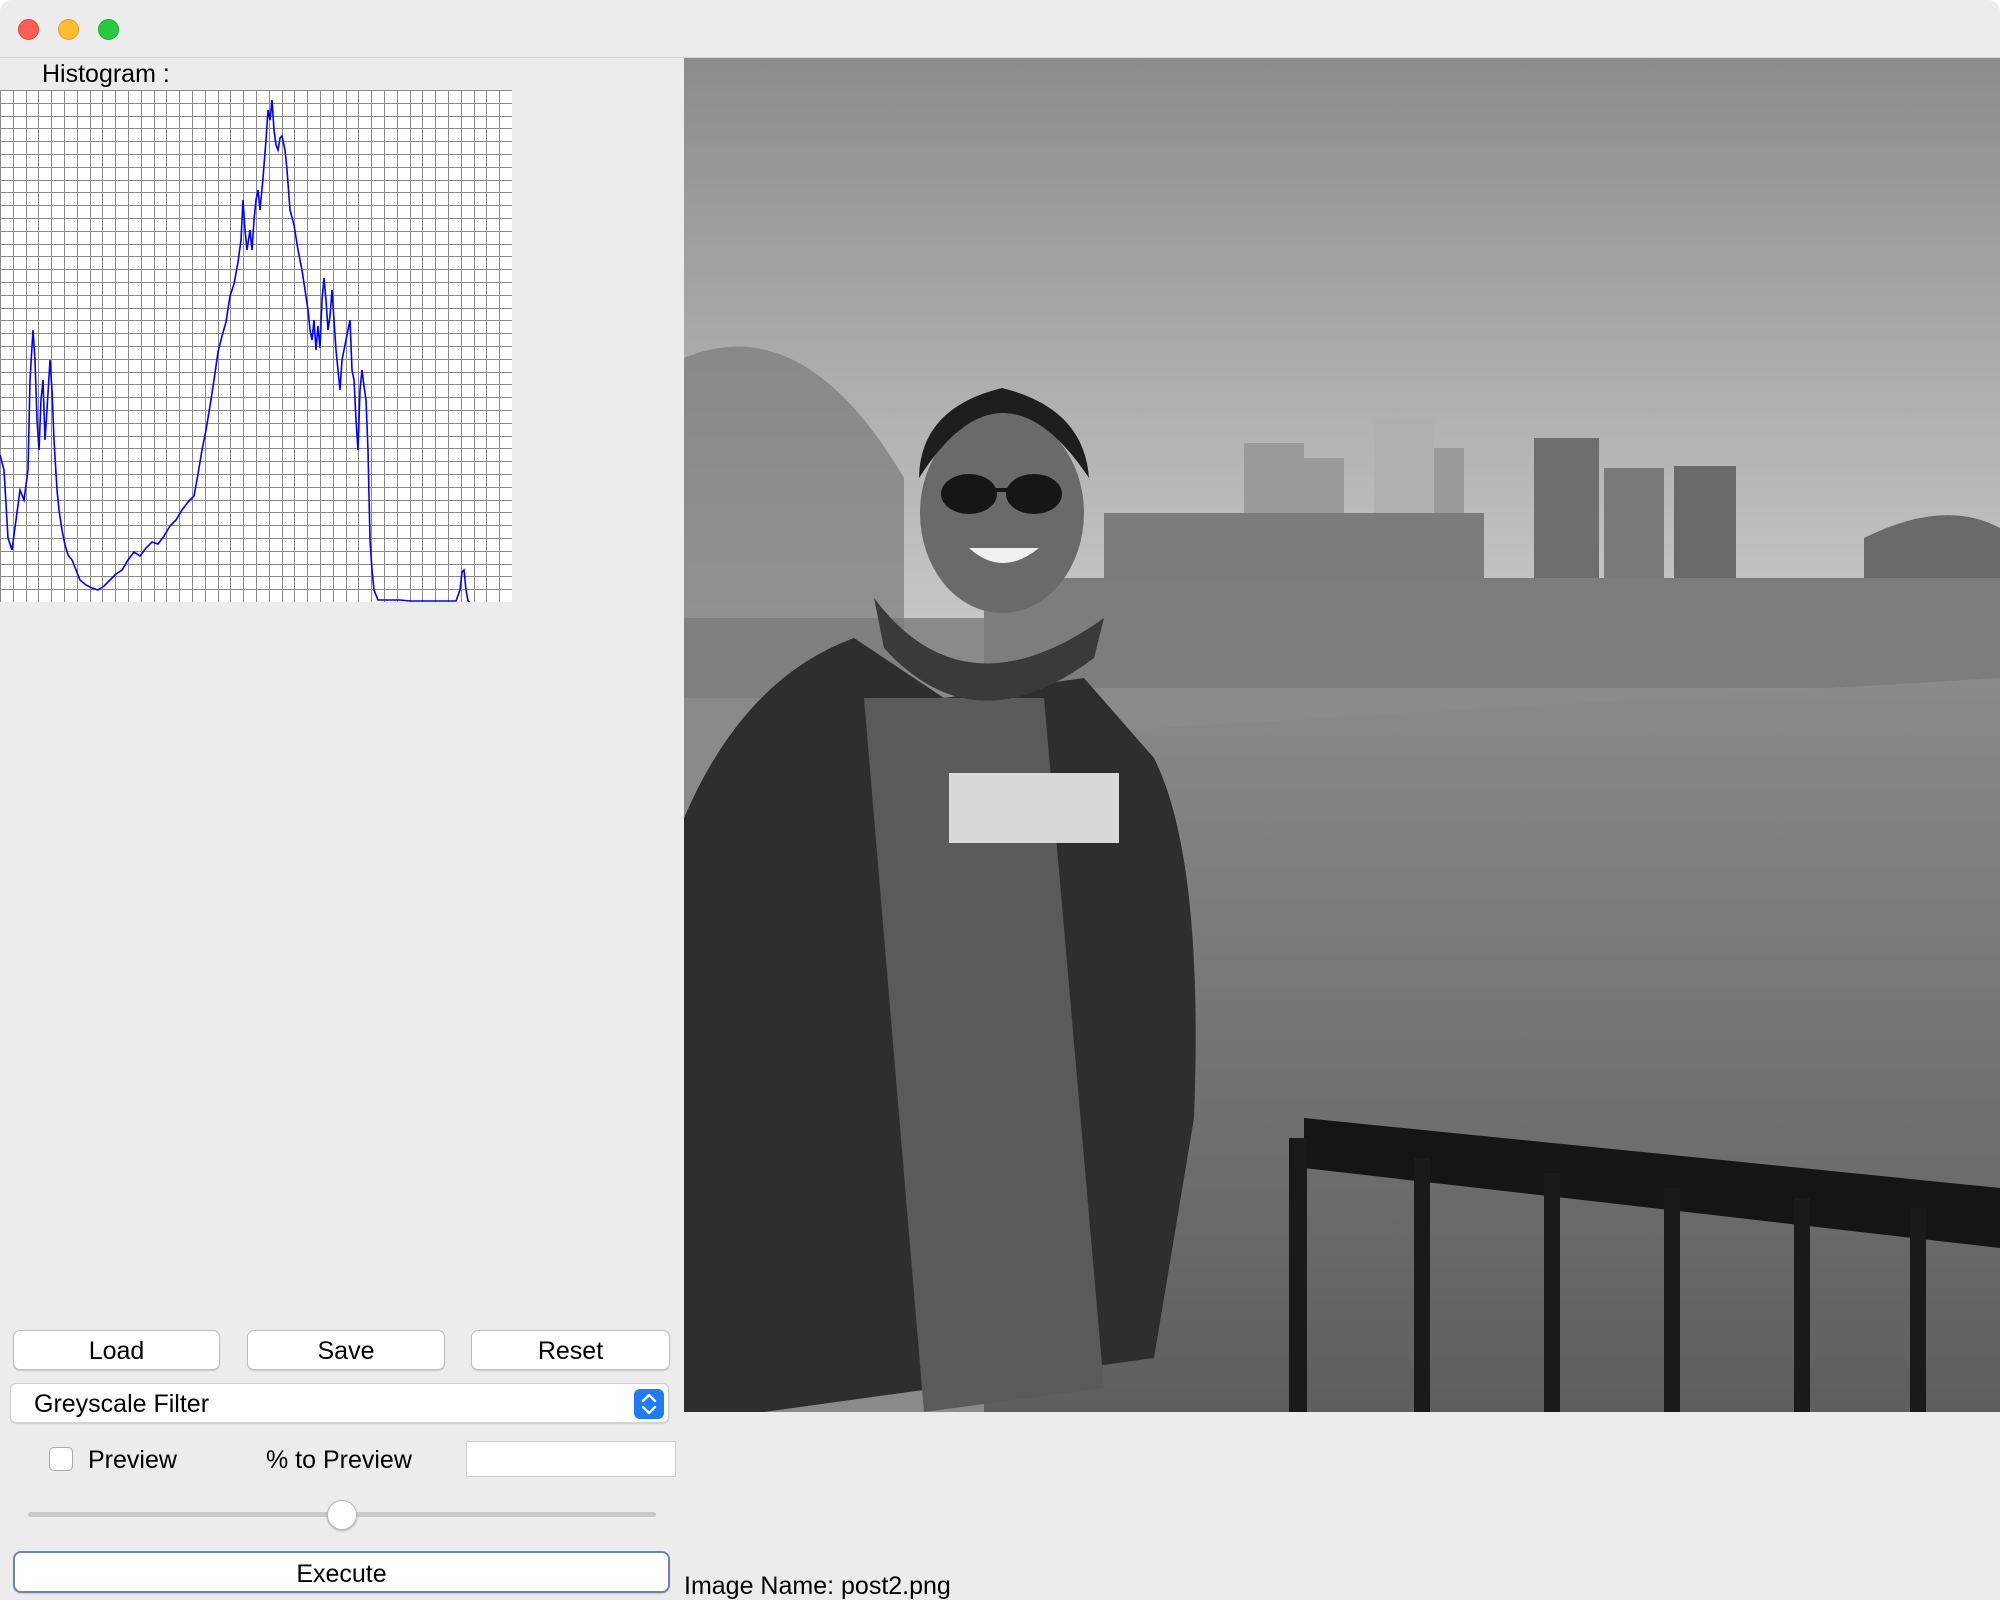  Describe the element at coordinates (649, 1404) in the screenshot. I see `updown-chevron-icon` at that location.